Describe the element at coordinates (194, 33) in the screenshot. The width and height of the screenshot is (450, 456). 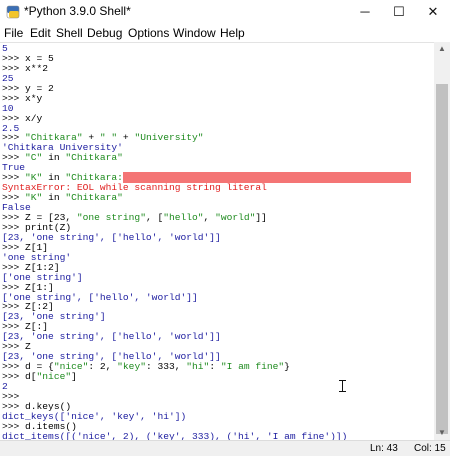
I see `menu-window: Window` at that location.